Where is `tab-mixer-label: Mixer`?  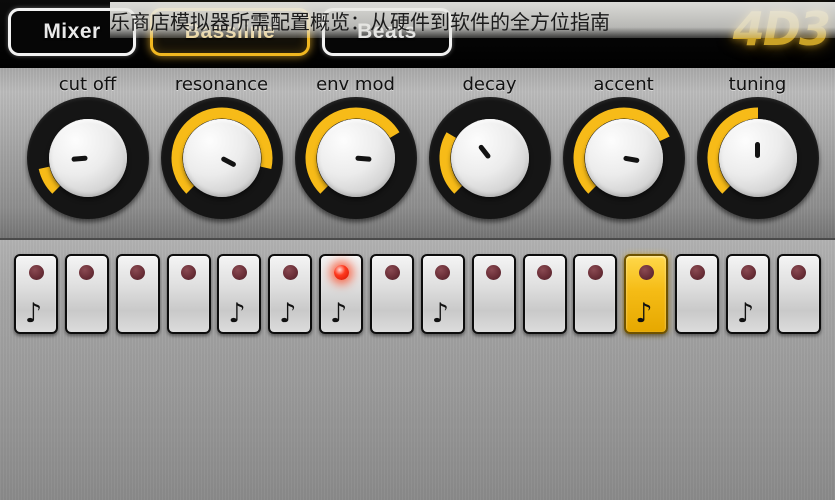
tab-mixer-label: Mixer is located at coordinates (72, 31).